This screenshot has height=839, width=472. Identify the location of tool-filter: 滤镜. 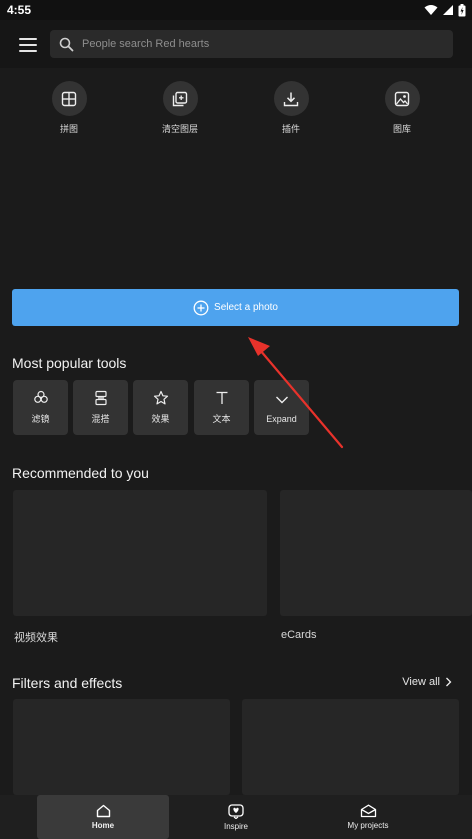
(40, 407).